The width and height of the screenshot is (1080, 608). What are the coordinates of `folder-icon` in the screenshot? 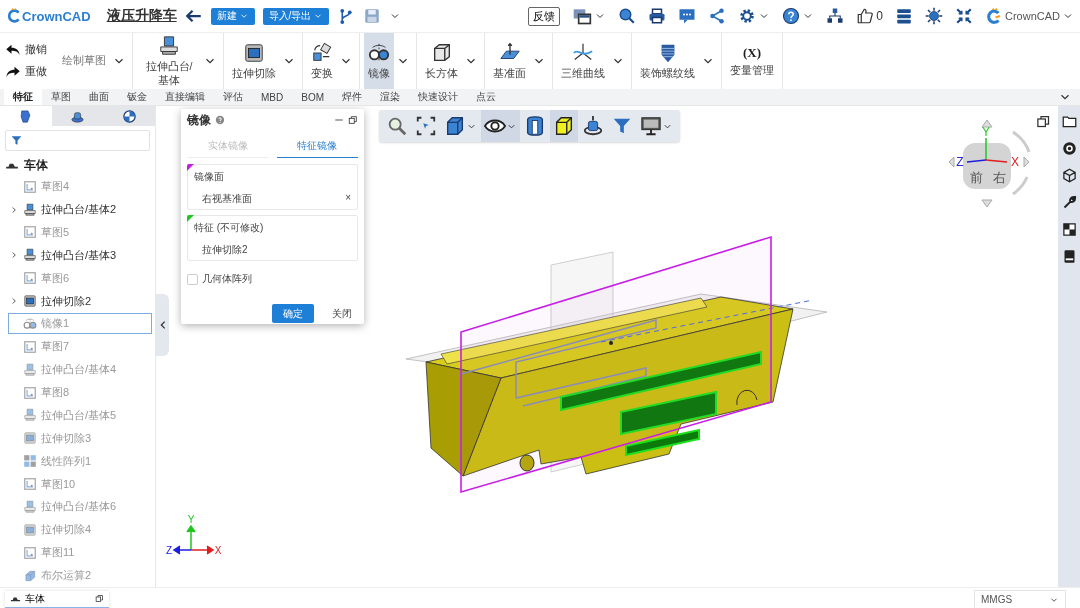 It's located at (1069, 121).